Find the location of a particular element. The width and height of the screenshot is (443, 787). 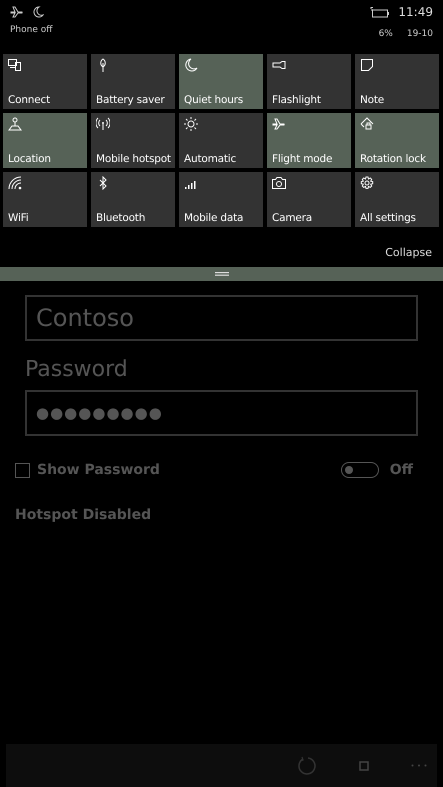

sun-icon is located at coordinates (191, 124).